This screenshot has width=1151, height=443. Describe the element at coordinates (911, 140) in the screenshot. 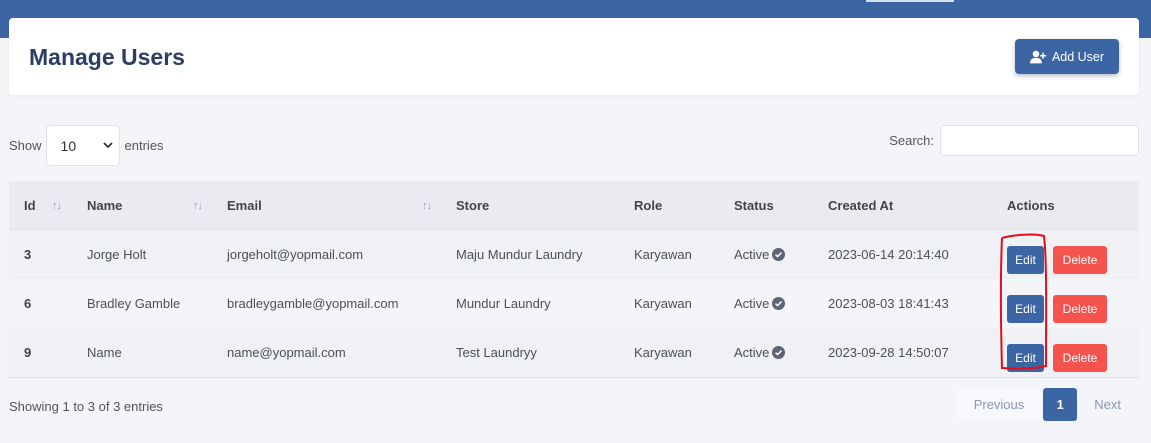

I see `search-label: Search:` at that location.